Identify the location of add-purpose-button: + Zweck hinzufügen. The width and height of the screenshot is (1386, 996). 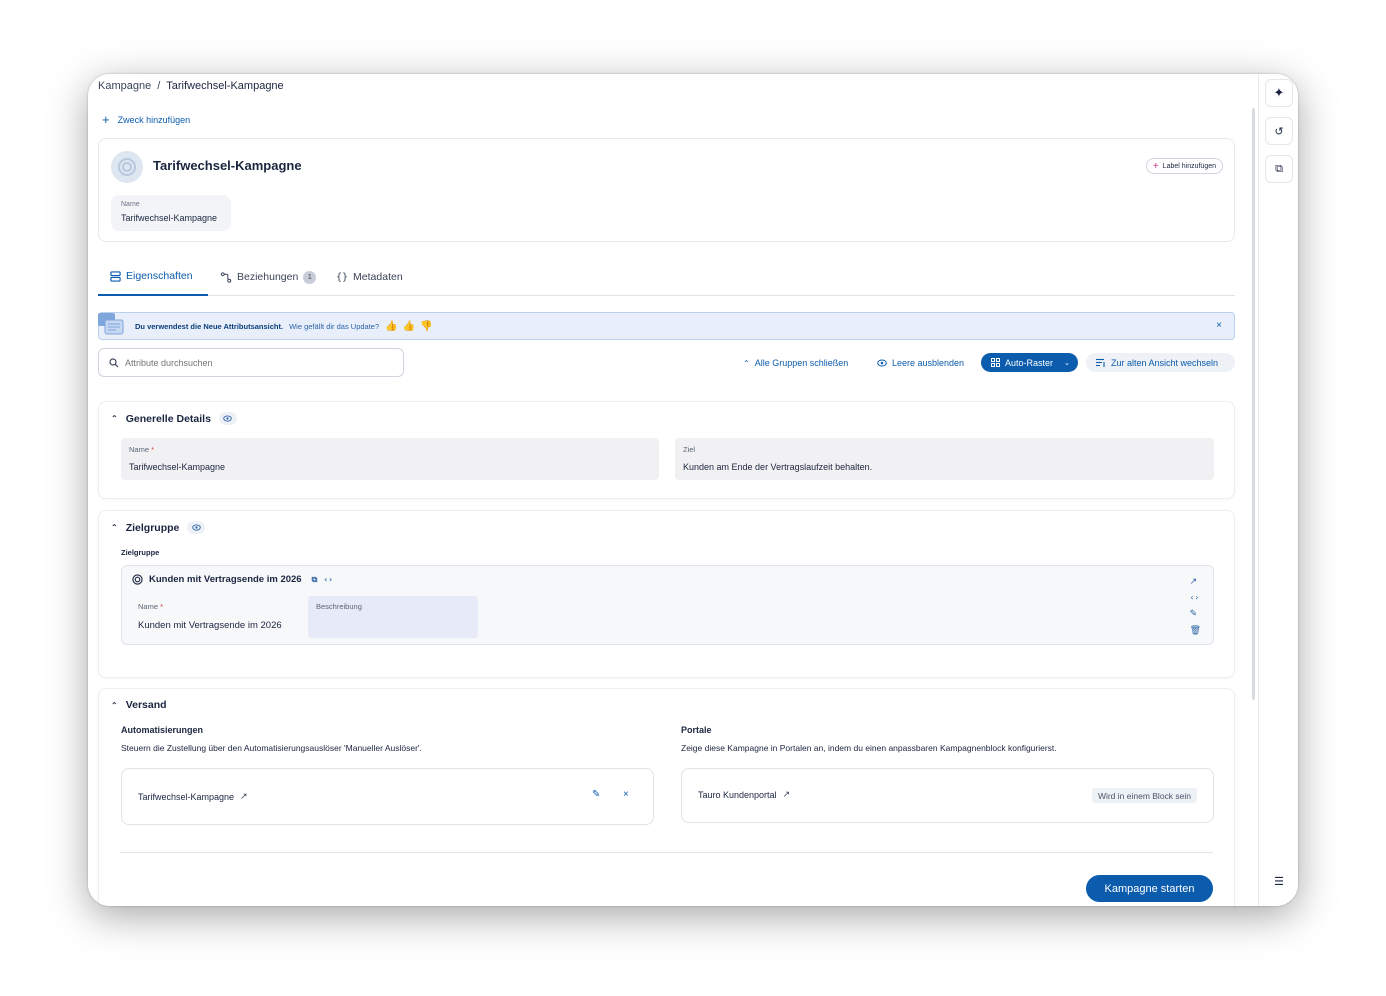
(146, 119).